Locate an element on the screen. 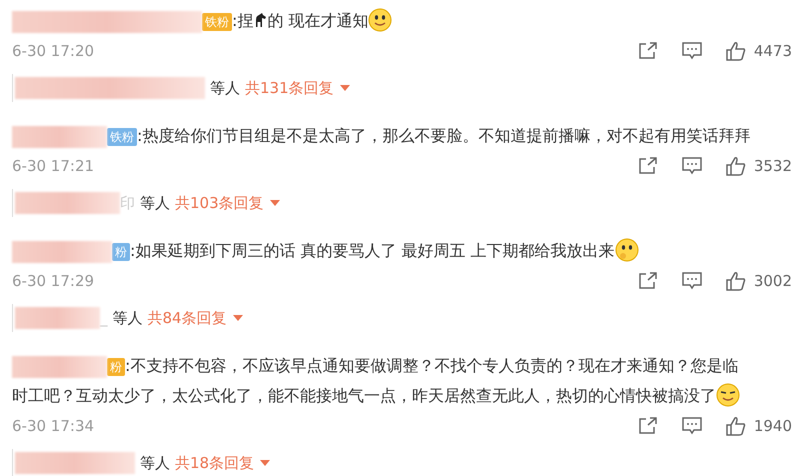  replies-link: 共18条回复 is located at coordinates (222, 463).